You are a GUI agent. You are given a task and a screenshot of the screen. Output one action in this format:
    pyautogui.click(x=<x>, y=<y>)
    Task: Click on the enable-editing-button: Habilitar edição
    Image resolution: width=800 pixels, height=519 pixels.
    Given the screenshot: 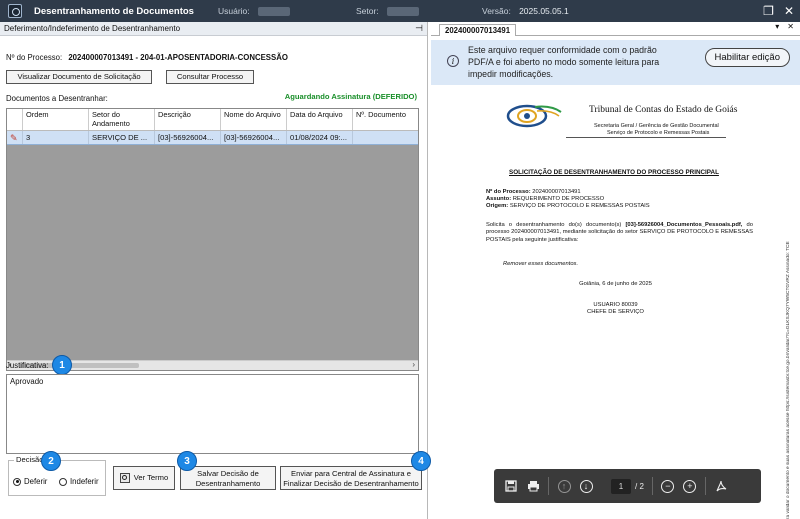 What is the action you would take?
    pyautogui.click(x=747, y=57)
    